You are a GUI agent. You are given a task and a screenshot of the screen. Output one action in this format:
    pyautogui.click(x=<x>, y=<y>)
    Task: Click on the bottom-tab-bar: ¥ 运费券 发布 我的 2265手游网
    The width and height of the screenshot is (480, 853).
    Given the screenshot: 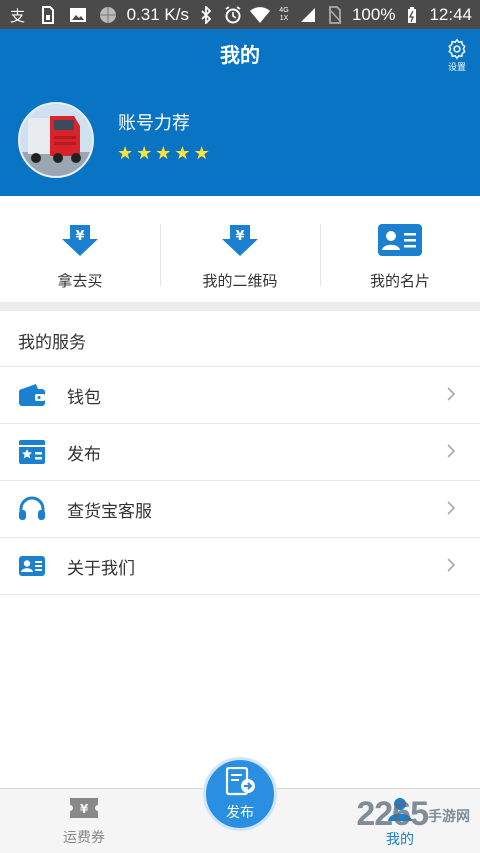 What is the action you would take?
    pyautogui.click(x=240, y=805)
    